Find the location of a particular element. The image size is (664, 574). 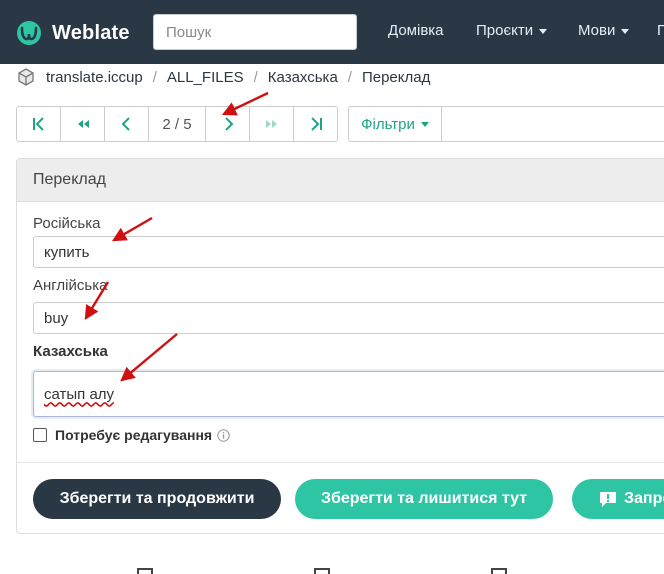

brand-name: Weblate is located at coordinates (91, 32).